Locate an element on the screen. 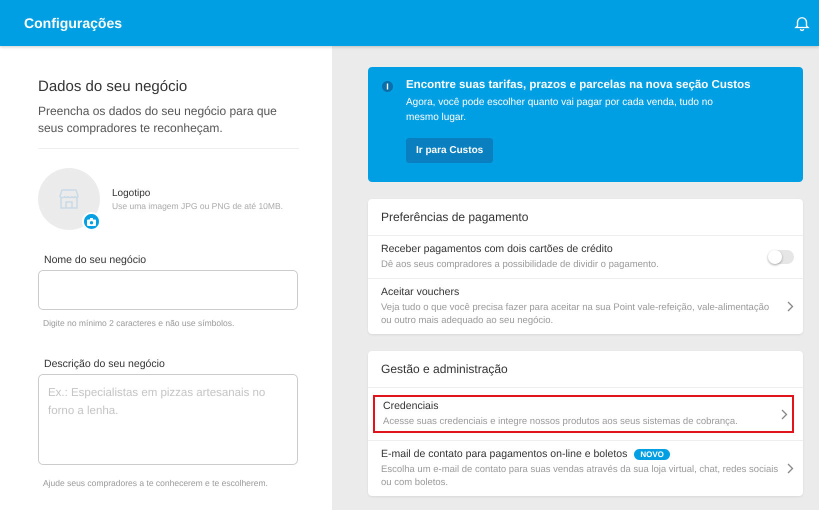  banner-text: Agora, você pode escolher quanto vai pagar por cada venda, tudo no mesmo lugar. is located at coordinates (560, 110).